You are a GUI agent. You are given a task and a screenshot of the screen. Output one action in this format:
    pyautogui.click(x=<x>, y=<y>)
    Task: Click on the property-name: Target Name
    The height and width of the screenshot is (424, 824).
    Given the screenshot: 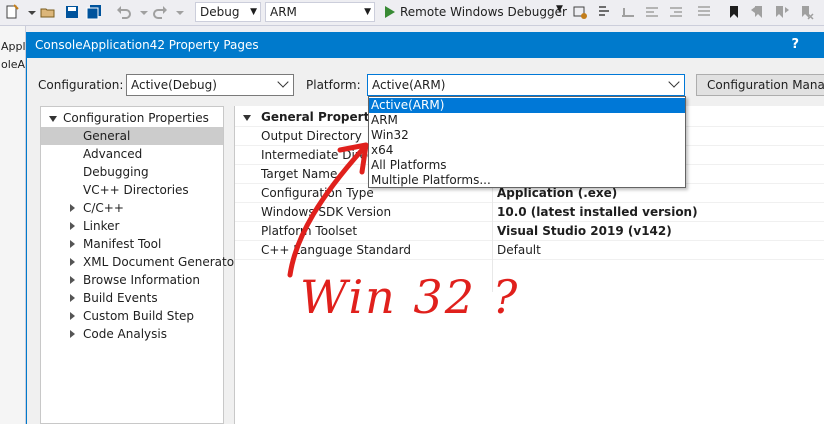 What is the action you would take?
    pyautogui.click(x=299, y=174)
    